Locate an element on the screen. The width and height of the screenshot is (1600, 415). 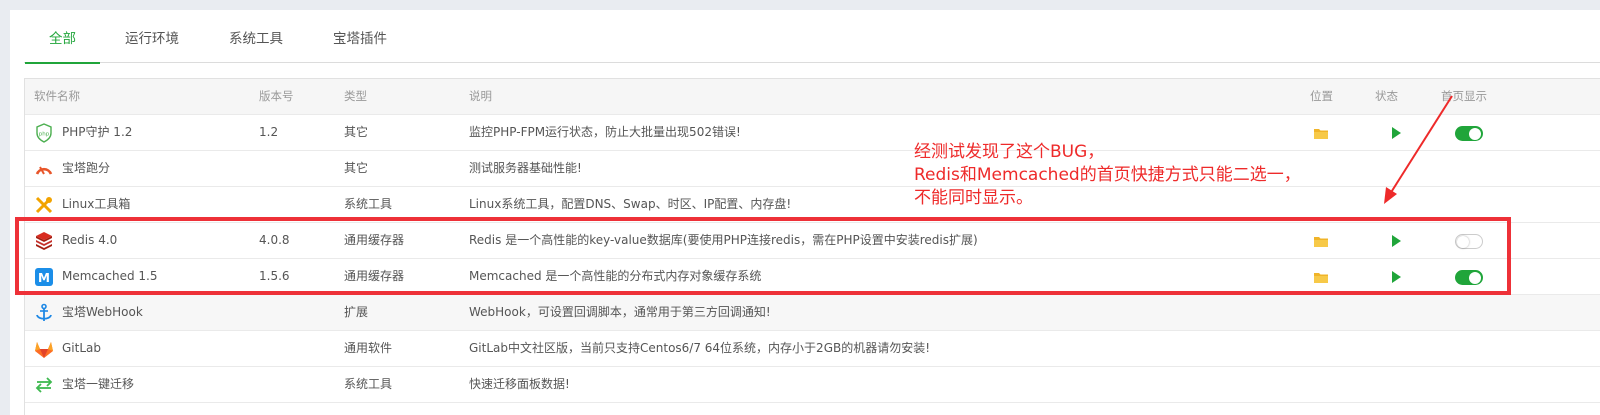
software-name: Redis 4.0 is located at coordinates (90, 240).